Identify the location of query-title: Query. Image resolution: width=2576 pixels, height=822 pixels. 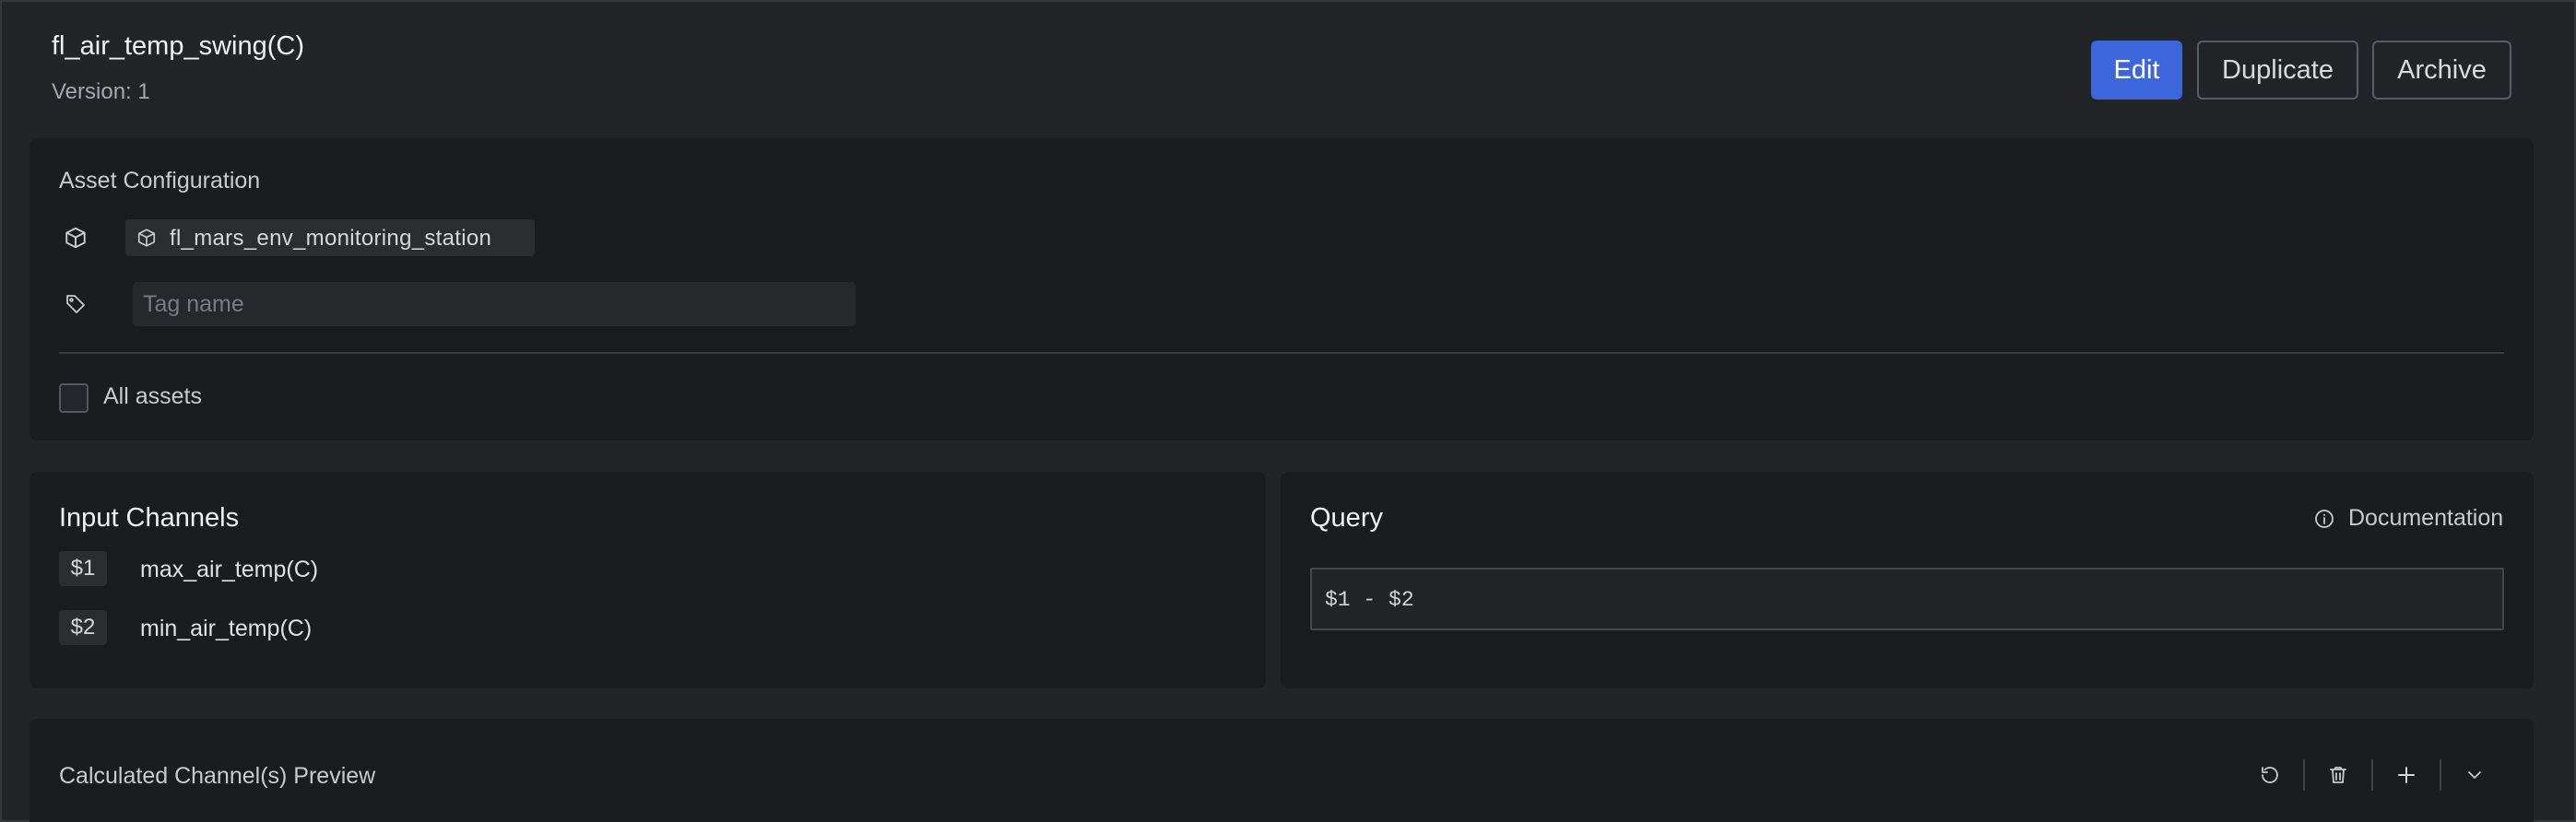
(1346, 518).